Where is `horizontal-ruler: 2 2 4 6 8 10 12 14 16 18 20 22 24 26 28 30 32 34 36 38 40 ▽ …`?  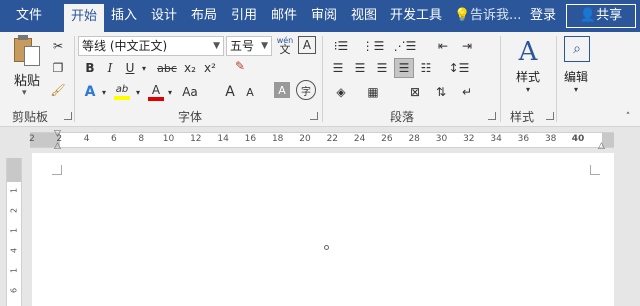
horizontal-ruler: 2 2 4 6 8 10 12 14 16 18 20 22 24 26 28 30 32 34 36 38 40 ▽ … is located at coordinates (321, 140).